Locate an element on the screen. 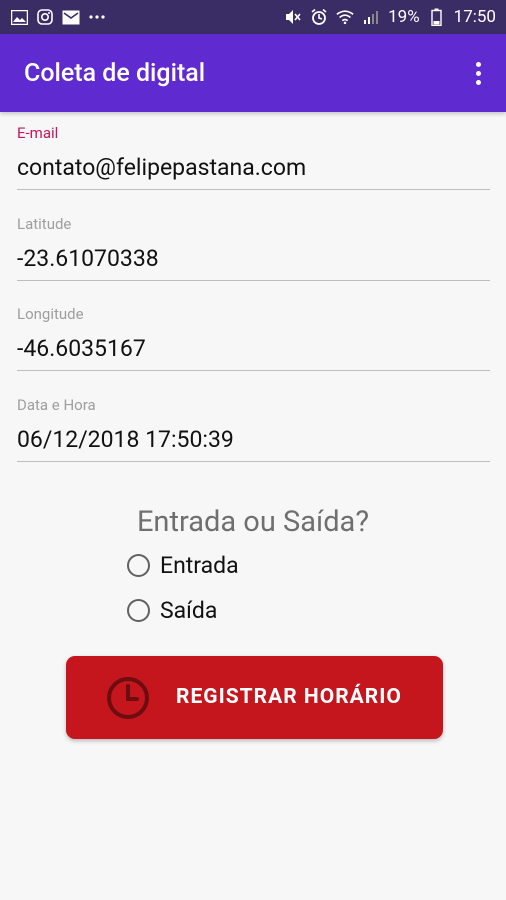 The height and width of the screenshot is (900, 506). datetime-label: Data e Hora is located at coordinates (56, 405).